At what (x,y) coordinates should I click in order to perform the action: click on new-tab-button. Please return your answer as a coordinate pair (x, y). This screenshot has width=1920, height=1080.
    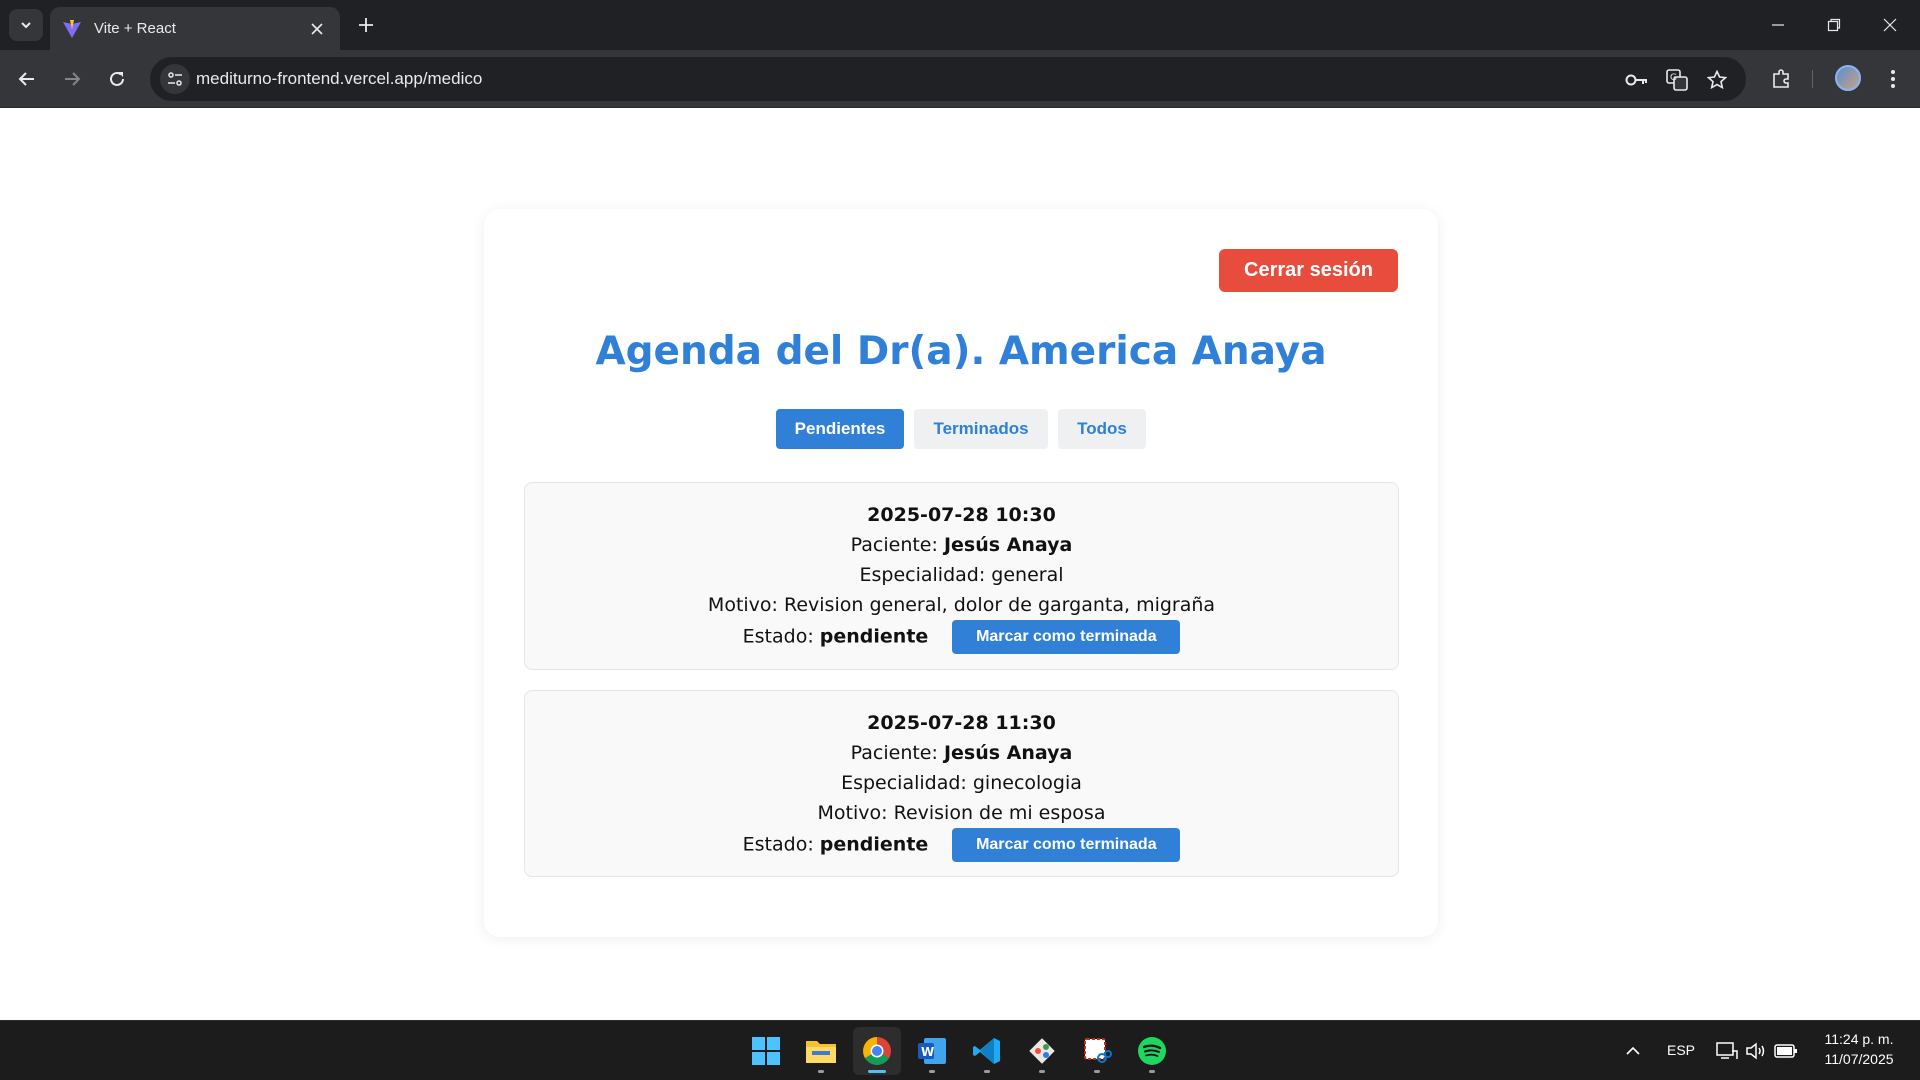
    Looking at the image, I should click on (366, 25).